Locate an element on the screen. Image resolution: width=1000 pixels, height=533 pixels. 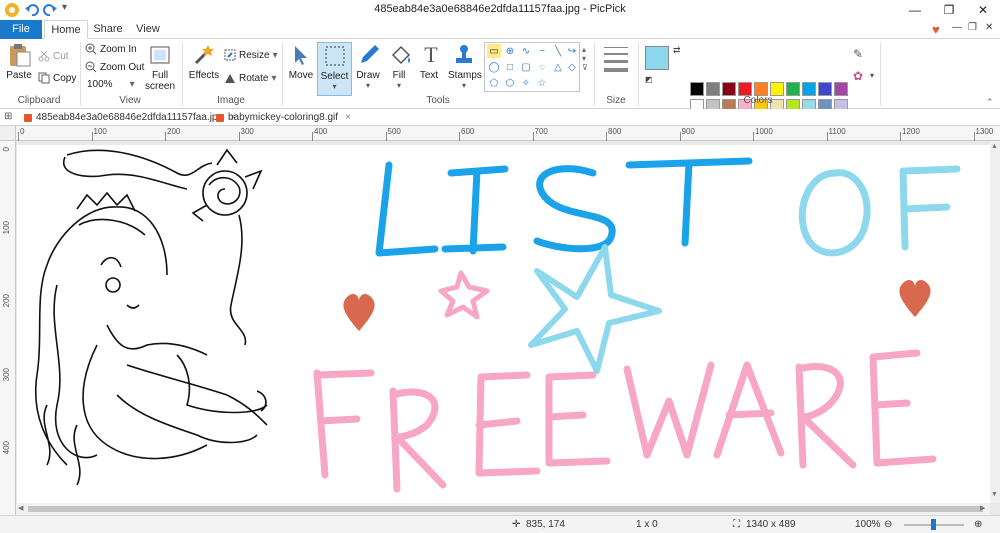
zoom-level-value: 100% is located at coordinates (100, 84).